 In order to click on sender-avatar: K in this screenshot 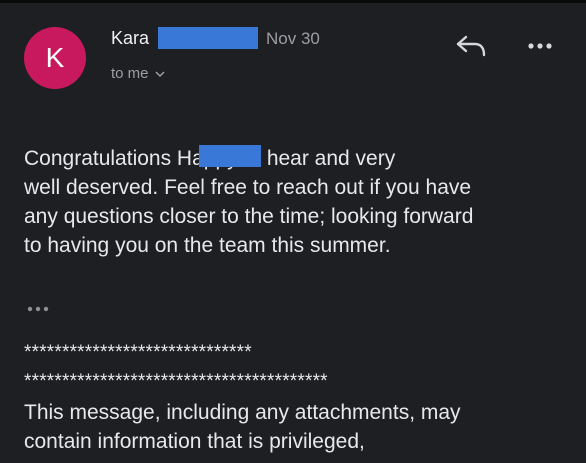, I will do `click(55, 58)`.